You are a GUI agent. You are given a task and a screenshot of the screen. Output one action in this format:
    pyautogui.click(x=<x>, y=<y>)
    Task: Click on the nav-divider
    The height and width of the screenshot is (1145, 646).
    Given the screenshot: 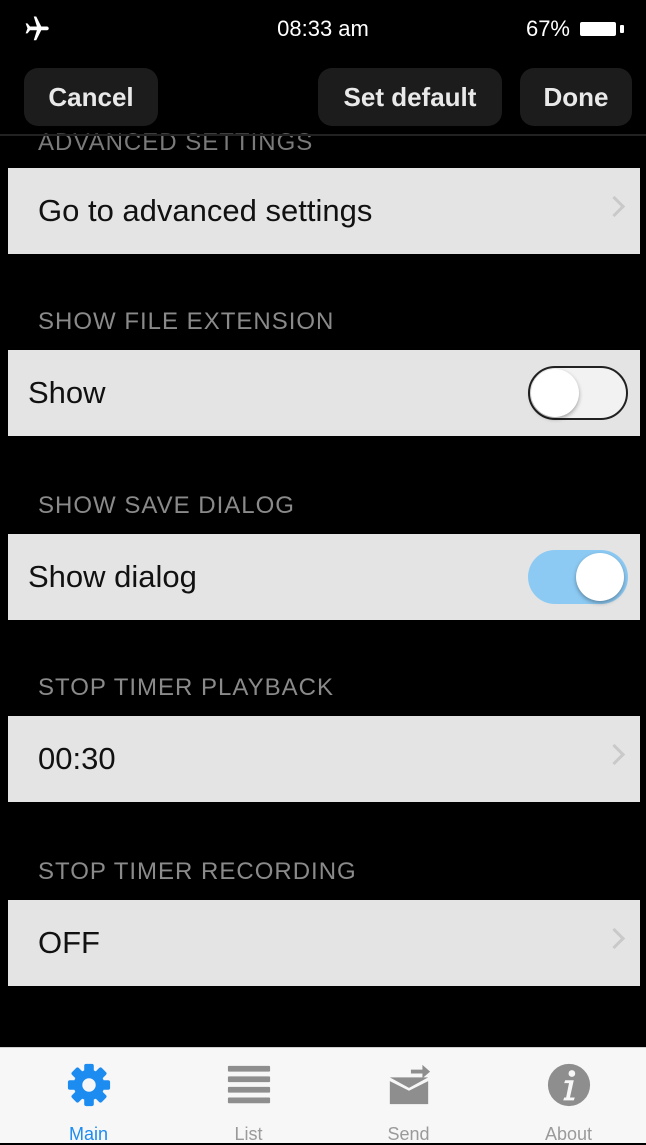 What is the action you would take?
    pyautogui.click(x=323, y=135)
    